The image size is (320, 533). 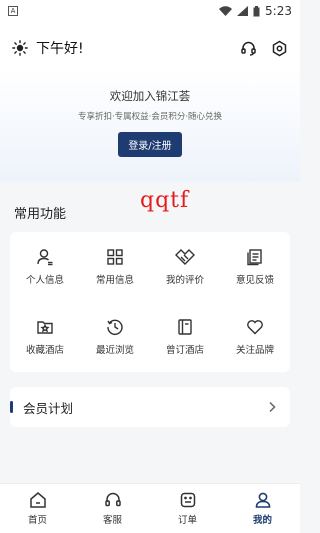 I want to click on battery-icon, so click(x=256, y=10).